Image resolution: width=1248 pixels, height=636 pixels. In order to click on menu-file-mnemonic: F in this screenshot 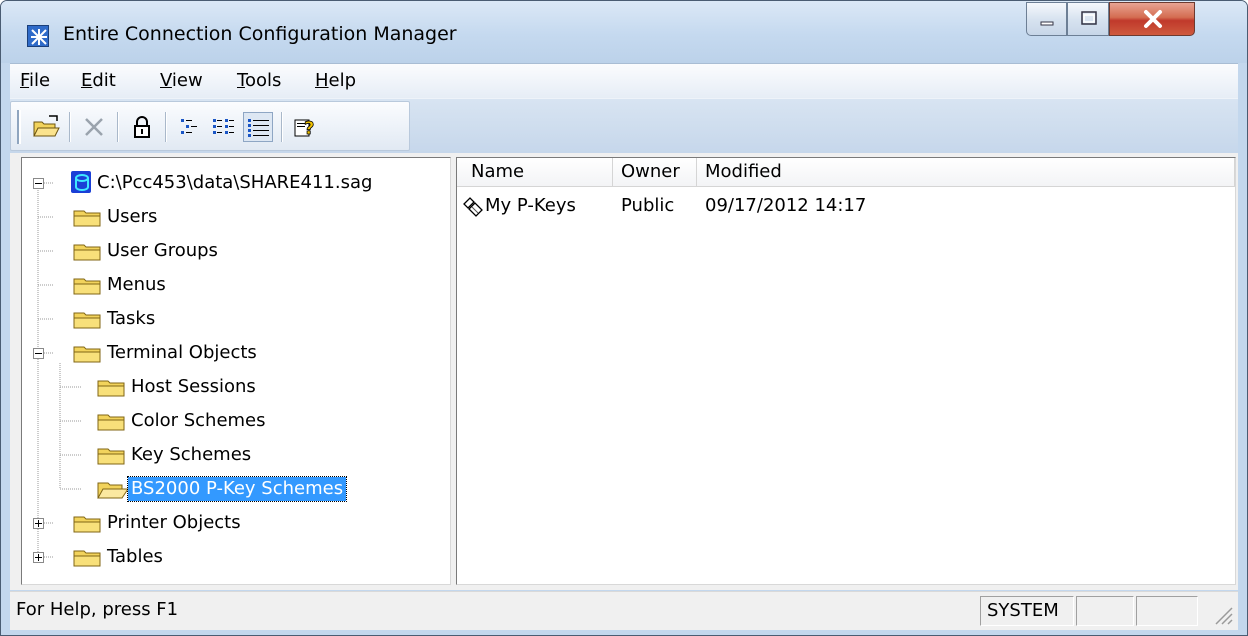, I will do `click(25, 80)`.